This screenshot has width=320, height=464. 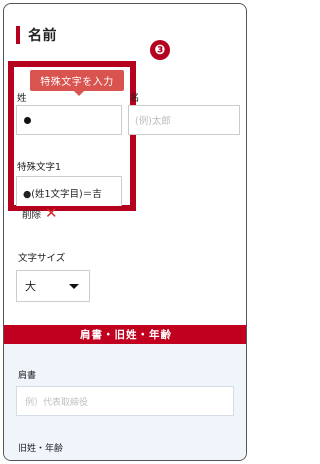 What do you see at coordinates (53, 286) in the screenshot?
I see `font-size-select: 大` at bounding box center [53, 286].